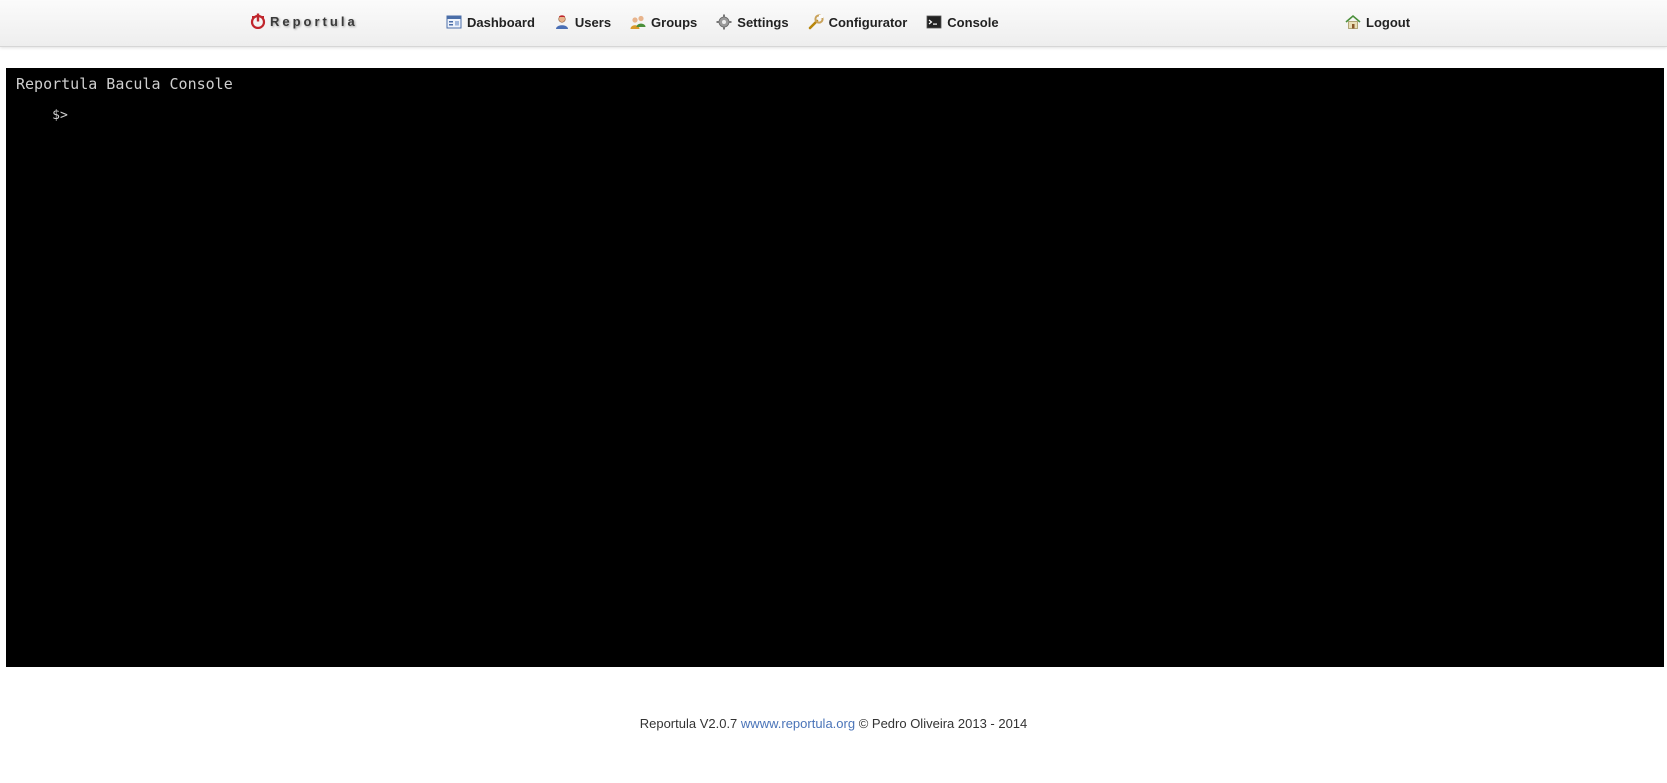 This screenshot has width=1667, height=783. Describe the element at coordinates (258, 21) in the screenshot. I see `reportula-logo-icon` at that location.